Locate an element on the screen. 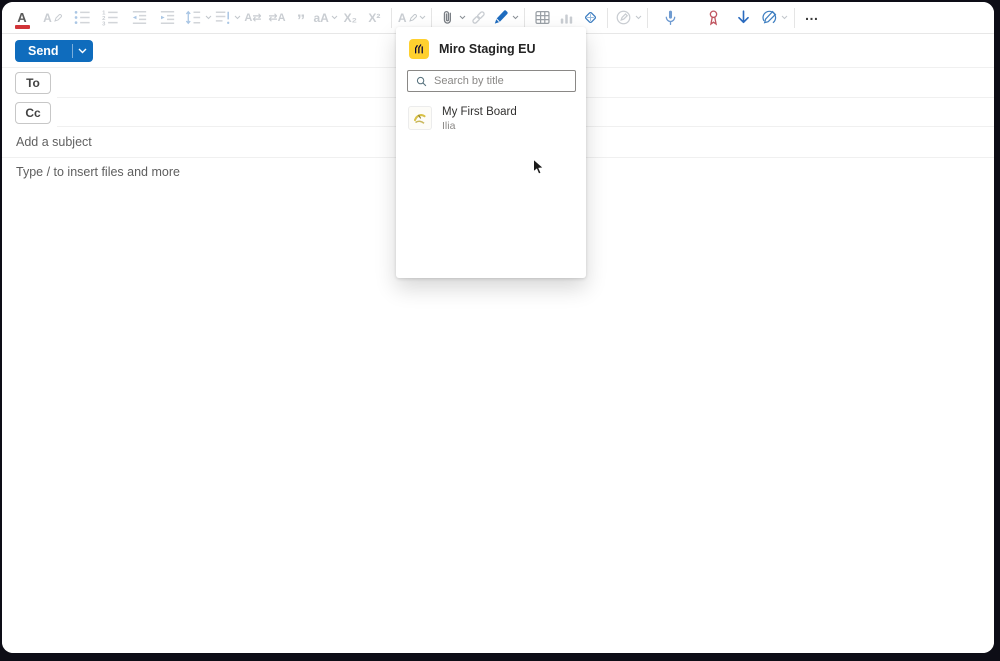 The image size is (1000, 661). right-to-left-icon: ⇄A is located at coordinates (277, 18).